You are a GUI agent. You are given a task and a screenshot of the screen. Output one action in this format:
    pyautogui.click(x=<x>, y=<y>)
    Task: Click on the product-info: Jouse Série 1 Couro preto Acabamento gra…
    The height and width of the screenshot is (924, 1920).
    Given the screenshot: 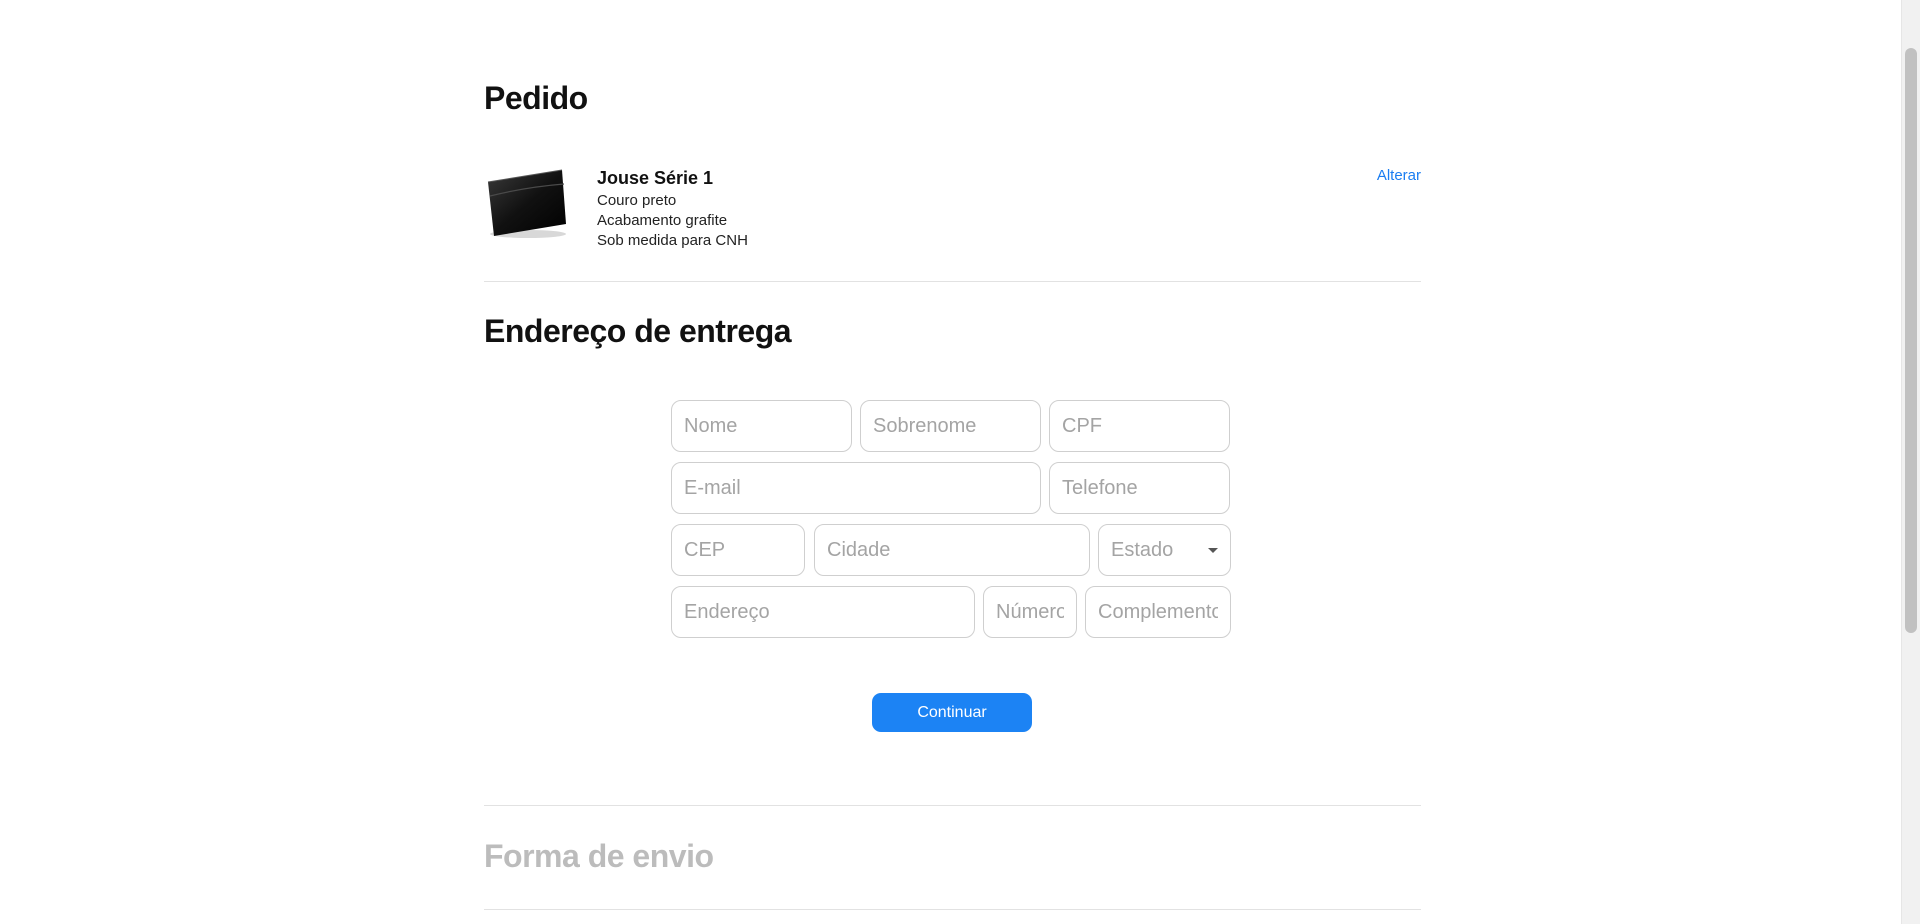 What is the action you would take?
    pyautogui.click(x=672, y=209)
    